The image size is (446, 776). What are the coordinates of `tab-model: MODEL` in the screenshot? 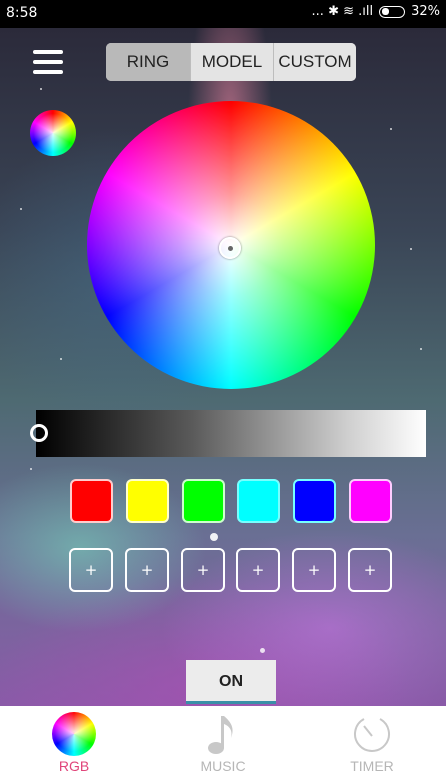 It's located at (231, 62).